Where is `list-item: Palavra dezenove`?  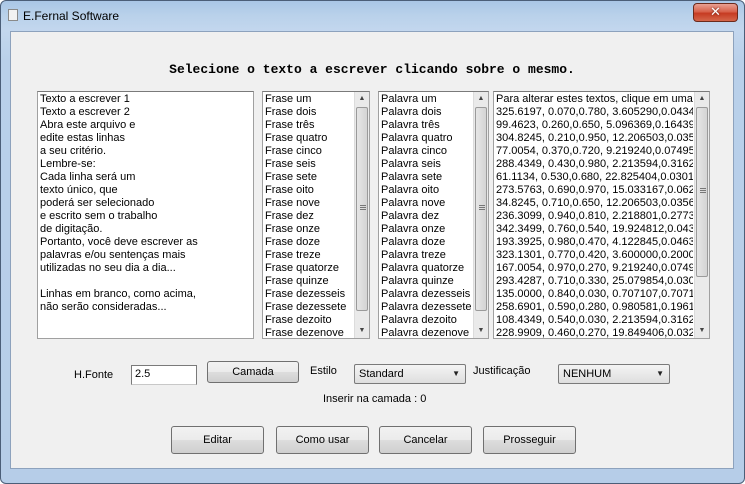 list-item: Palavra dezenove is located at coordinates (426, 332).